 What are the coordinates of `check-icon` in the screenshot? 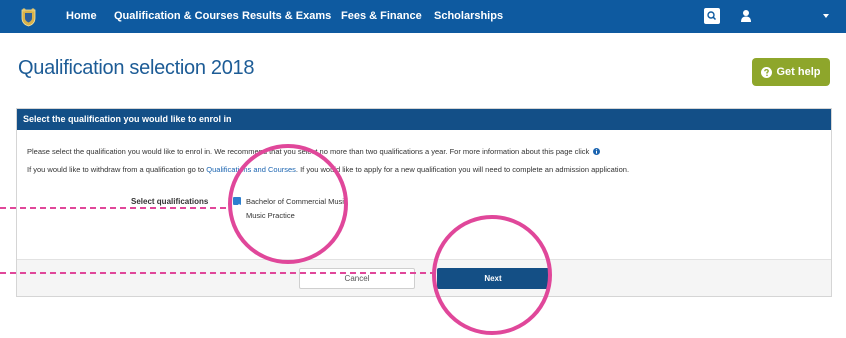 It's located at (237, 206).